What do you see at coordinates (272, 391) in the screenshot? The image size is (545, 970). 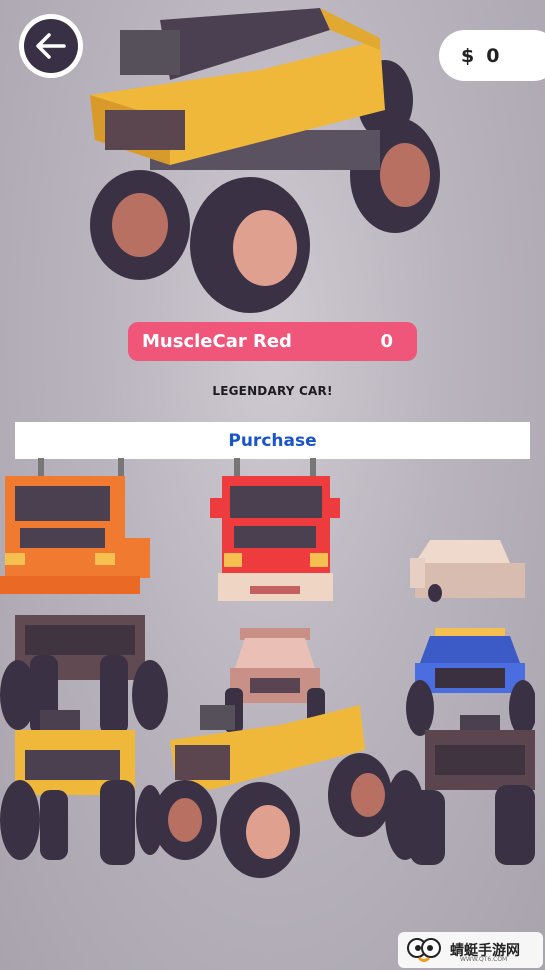 I see `car-rarity-label: LEGENDARY CAR!` at bounding box center [272, 391].